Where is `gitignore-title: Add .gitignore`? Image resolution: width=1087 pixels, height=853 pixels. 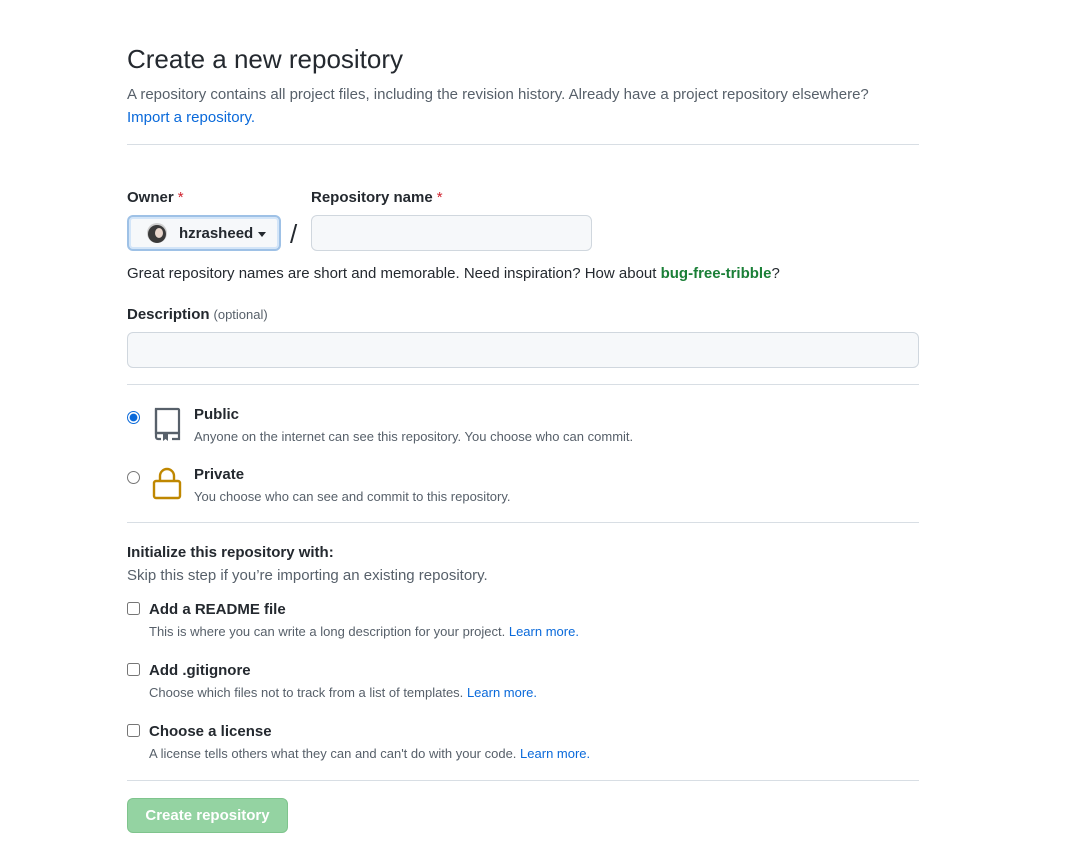 gitignore-title: Add .gitignore is located at coordinates (200, 670).